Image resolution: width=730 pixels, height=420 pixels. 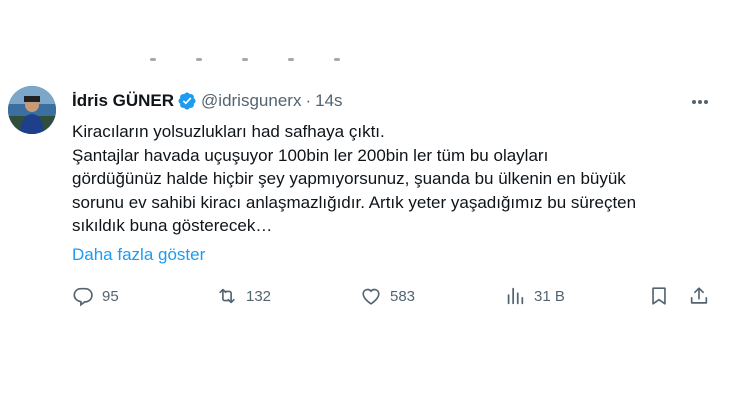 I want to click on timestamp: 14s, so click(x=328, y=101).